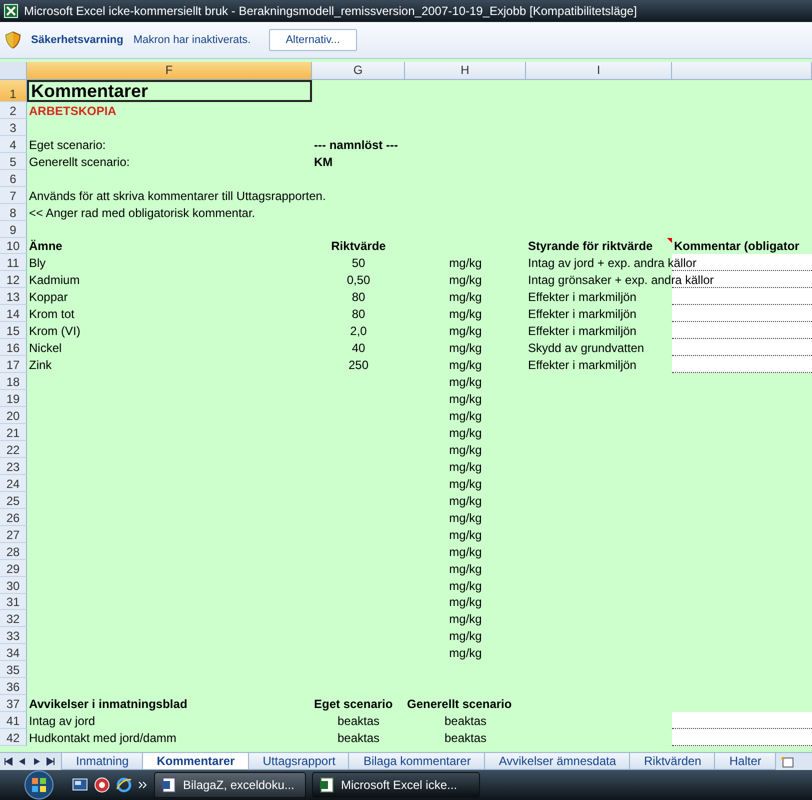 This screenshot has width=812, height=800. What do you see at coordinates (102, 761) in the screenshot?
I see `sheet-tab: Inmatning` at bounding box center [102, 761].